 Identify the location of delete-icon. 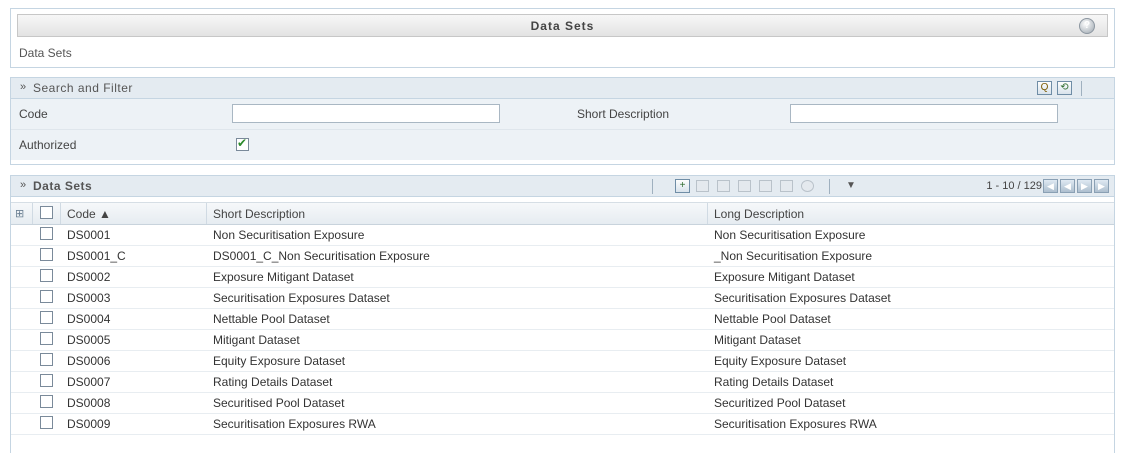
(765, 186).